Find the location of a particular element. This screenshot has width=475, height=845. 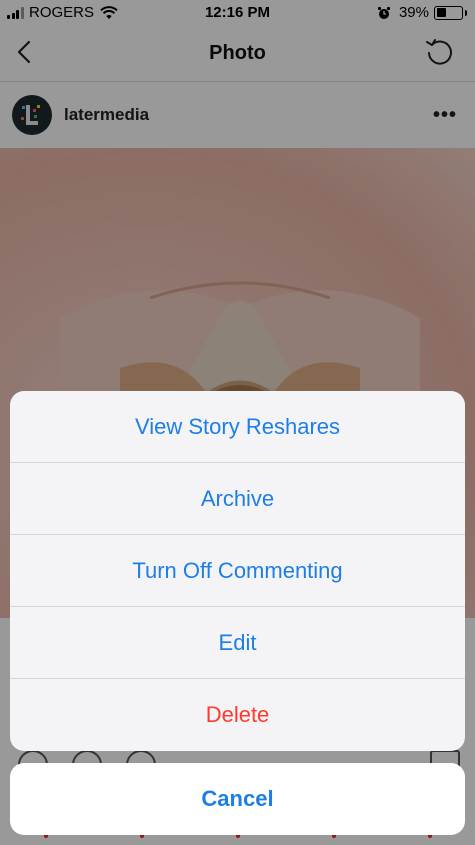

edit-button: Edit is located at coordinates (237, 643).